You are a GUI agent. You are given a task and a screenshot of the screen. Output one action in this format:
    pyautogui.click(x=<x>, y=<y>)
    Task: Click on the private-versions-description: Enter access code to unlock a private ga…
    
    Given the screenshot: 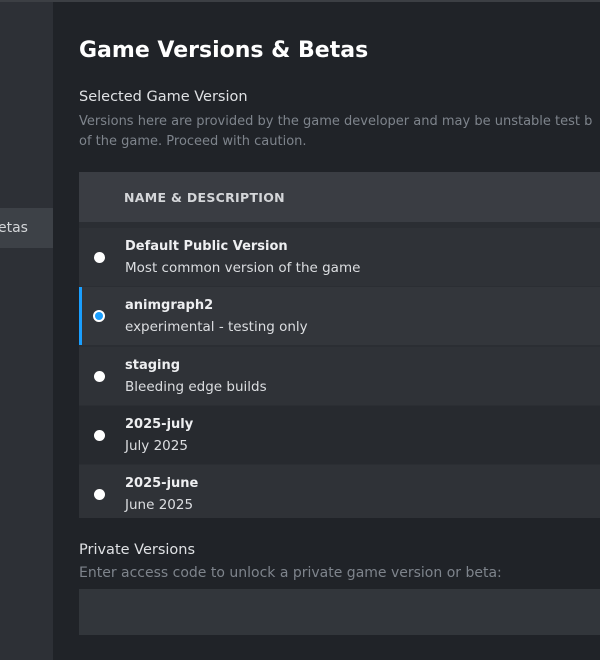 What is the action you would take?
    pyautogui.click(x=290, y=573)
    